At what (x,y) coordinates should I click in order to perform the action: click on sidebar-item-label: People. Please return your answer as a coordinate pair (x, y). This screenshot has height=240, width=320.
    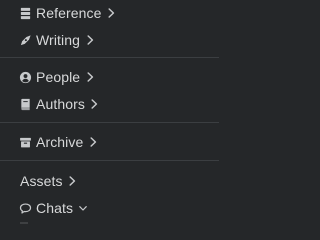
    Looking at the image, I should click on (58, 77).